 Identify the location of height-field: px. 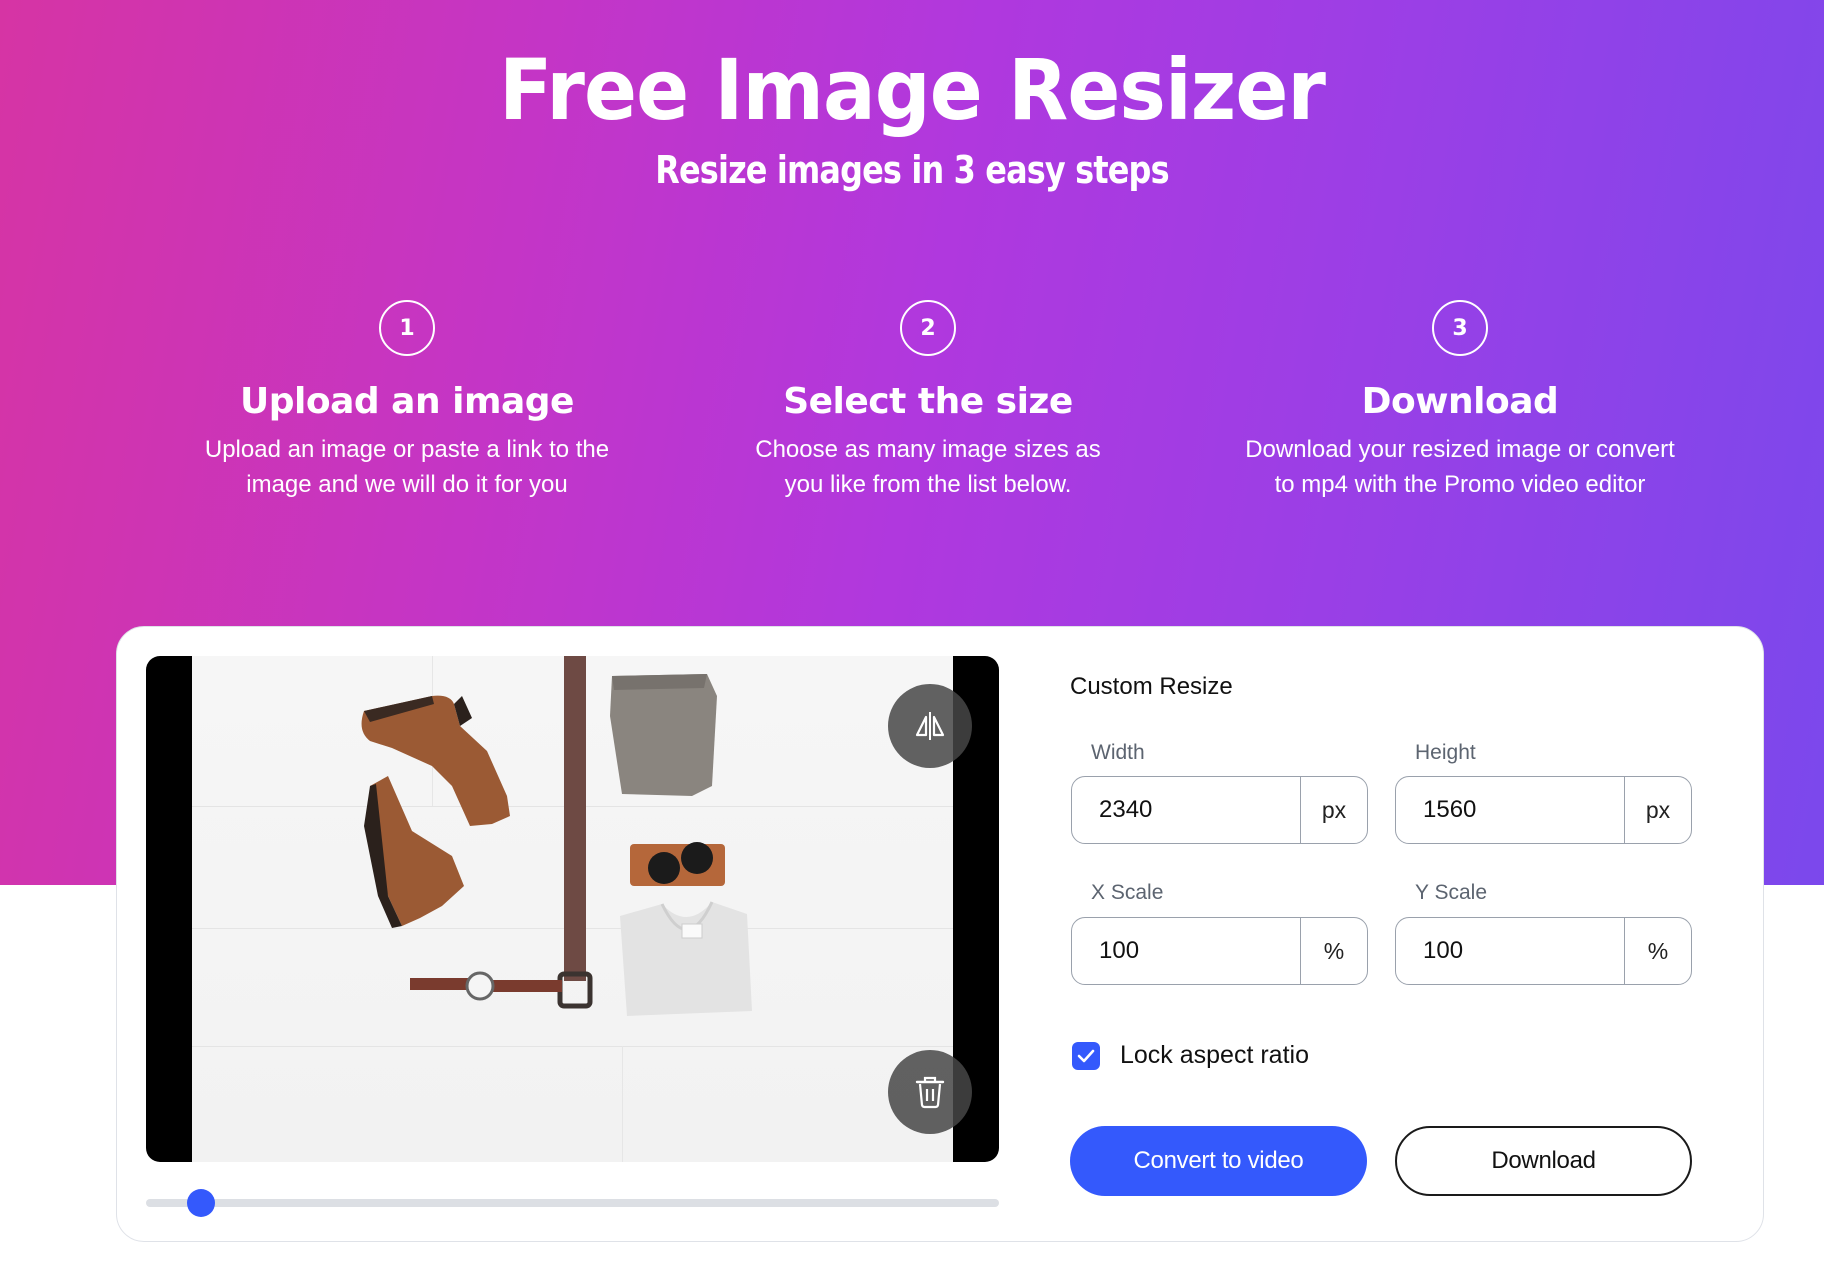
(1543, 810).